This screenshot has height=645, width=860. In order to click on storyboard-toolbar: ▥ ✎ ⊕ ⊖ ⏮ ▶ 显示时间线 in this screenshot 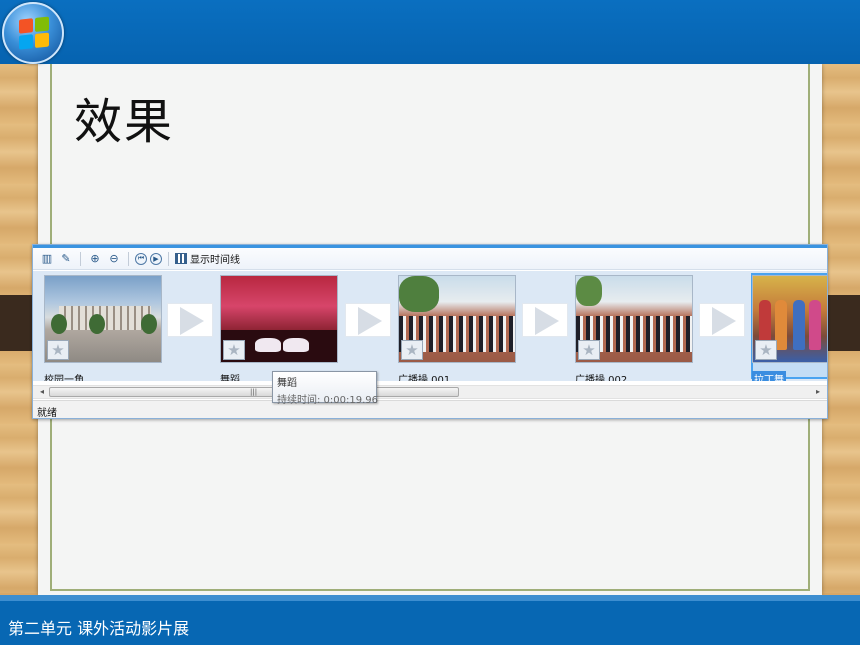, I will do `click(430, 259)`.